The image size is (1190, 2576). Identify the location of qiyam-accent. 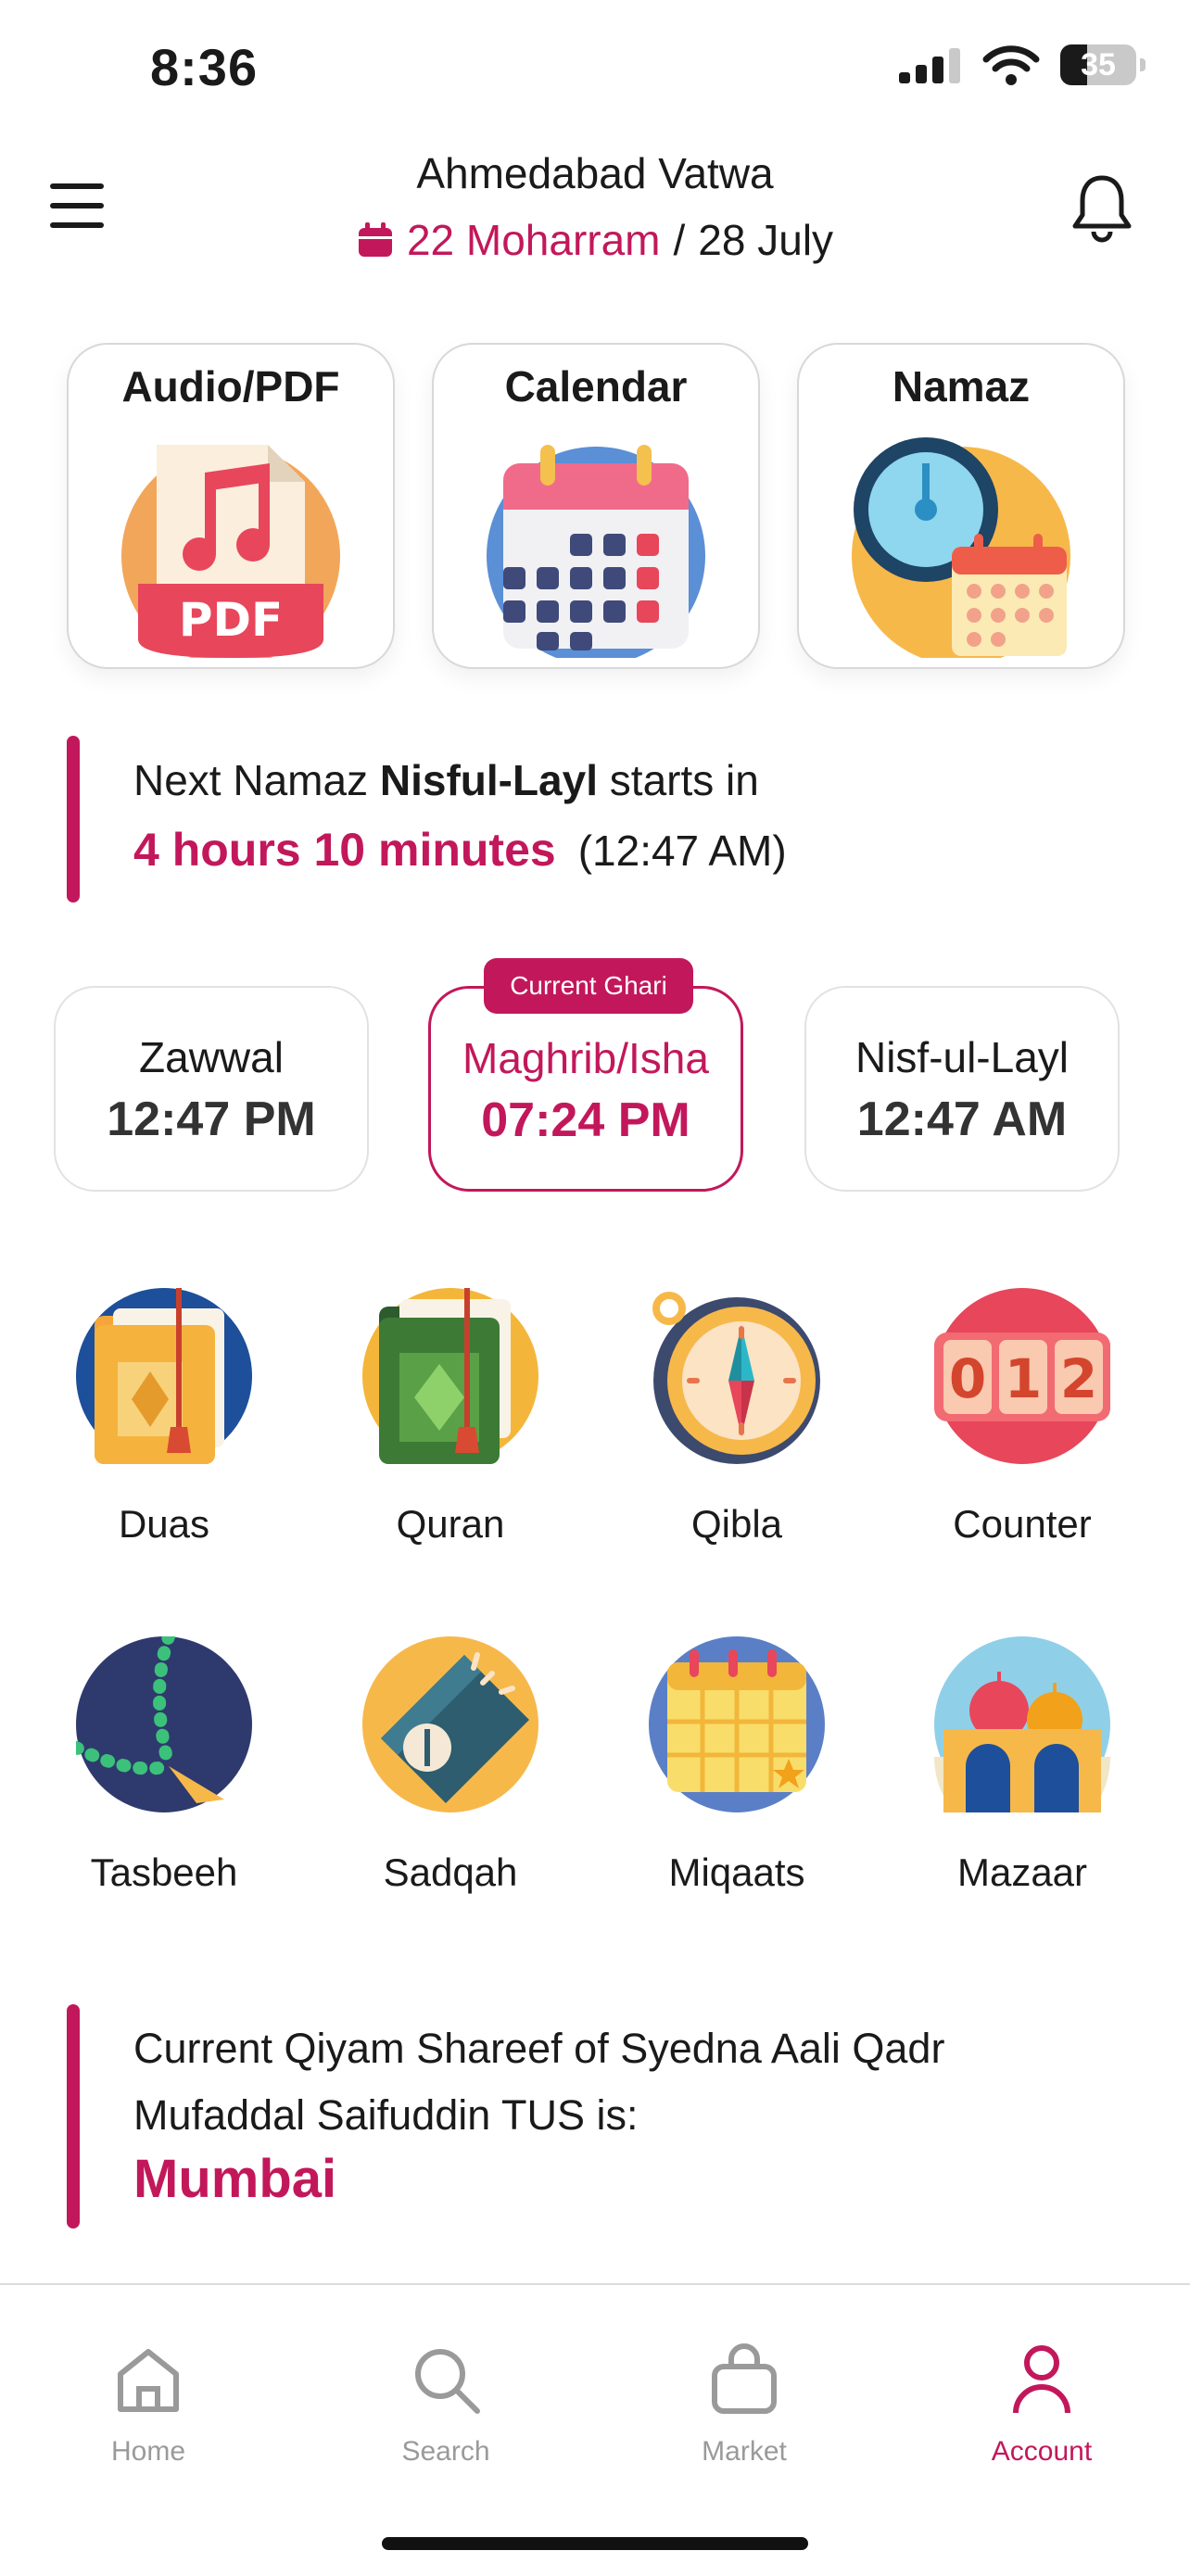
(73, 2116).